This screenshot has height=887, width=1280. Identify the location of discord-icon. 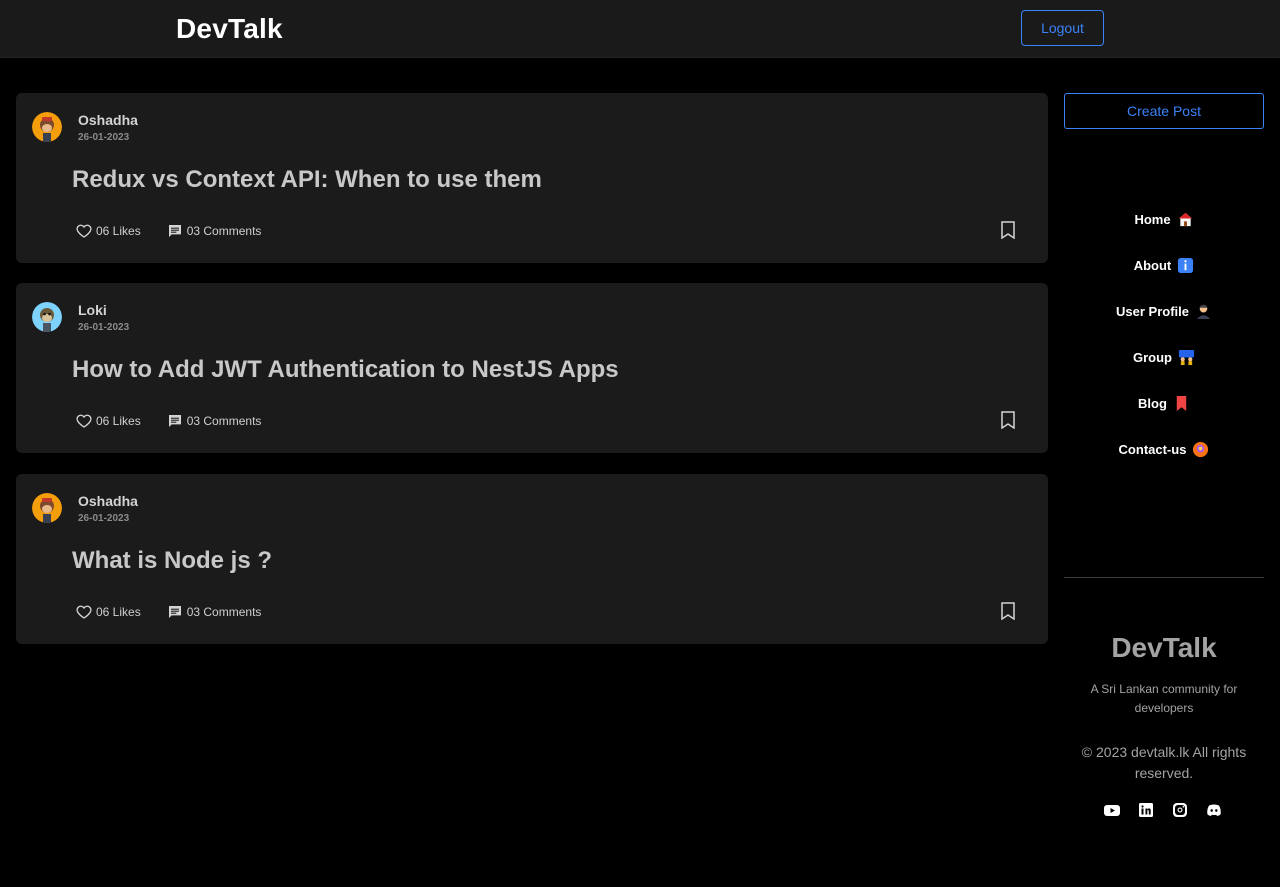
(1214, 810).